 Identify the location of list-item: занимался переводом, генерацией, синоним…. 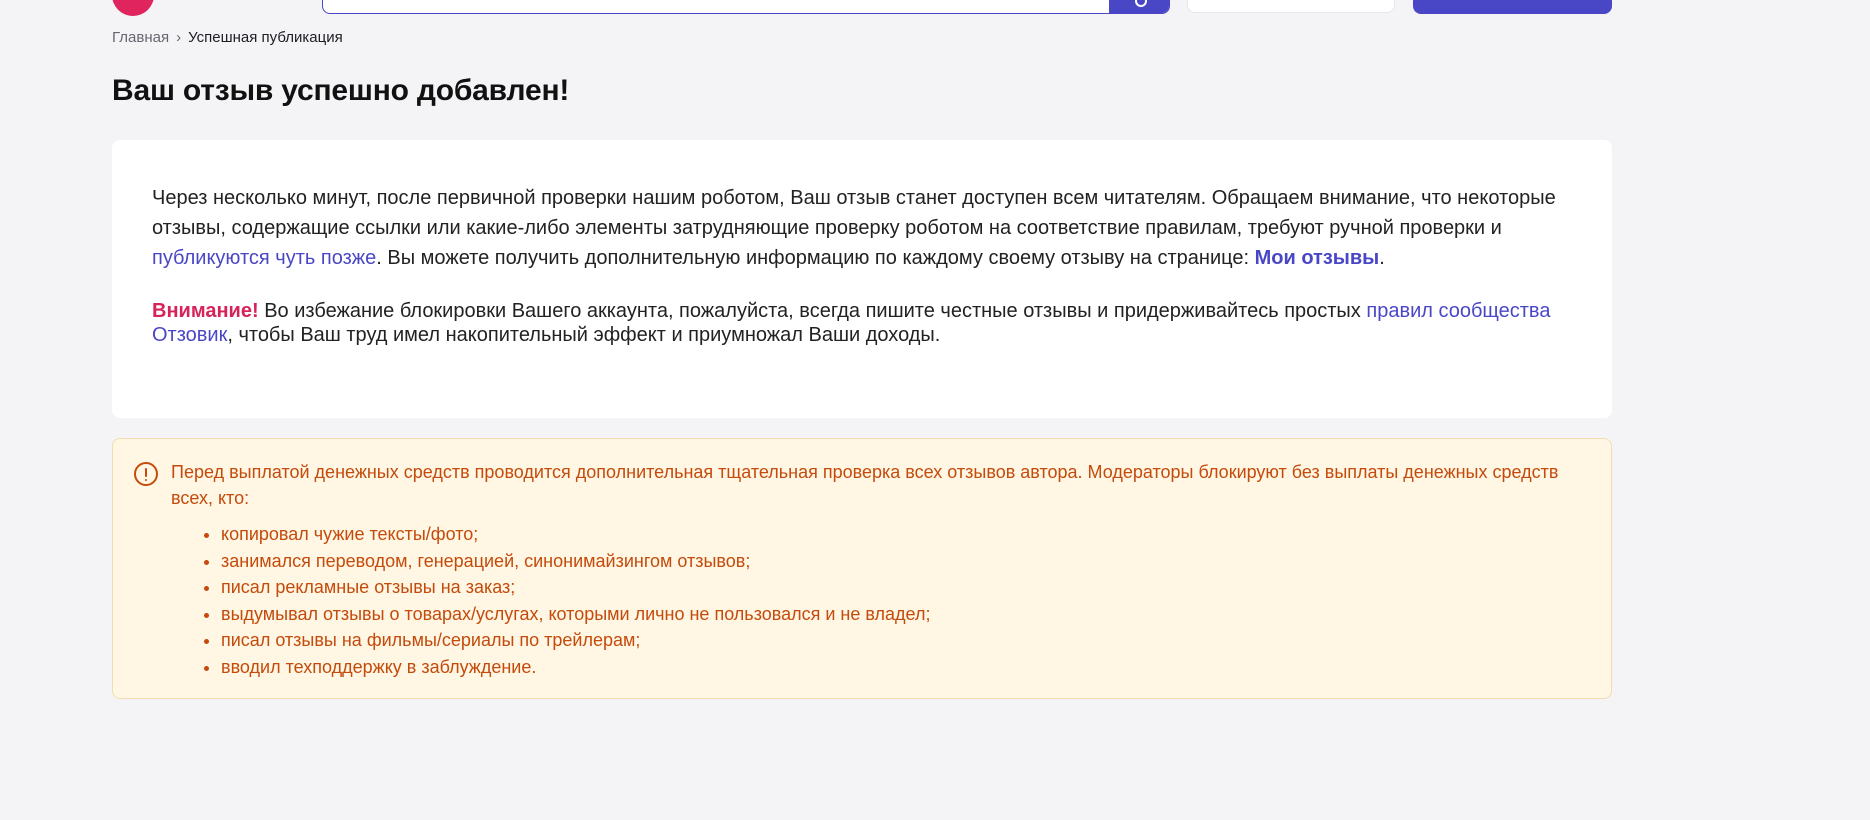
(896, 561).